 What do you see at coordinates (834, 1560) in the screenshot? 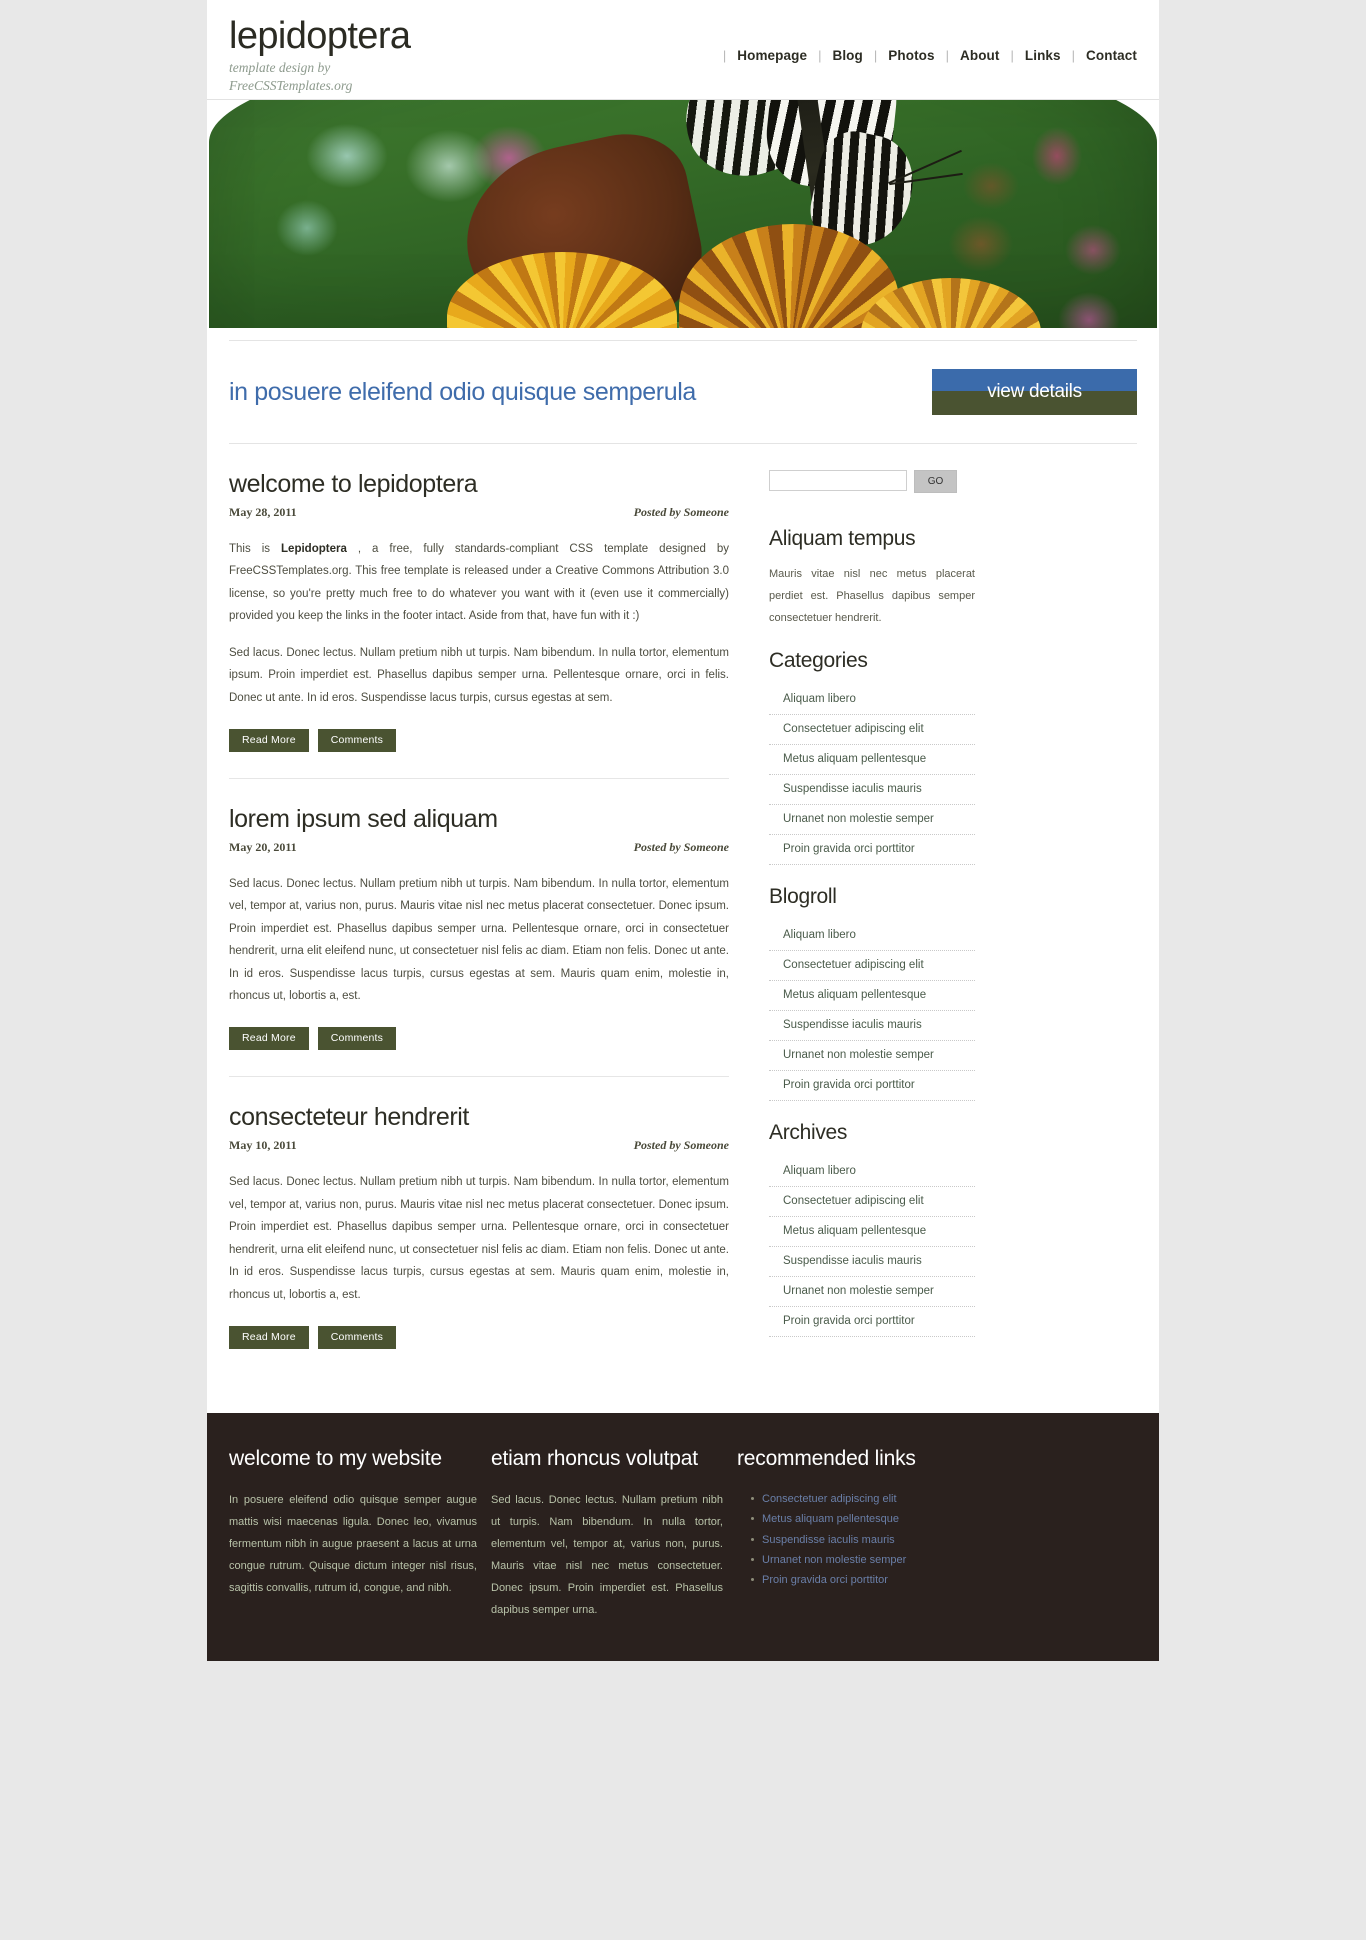
I see `footer-link: Urnanet non molestie semper` at bounding box center [834, 1560].